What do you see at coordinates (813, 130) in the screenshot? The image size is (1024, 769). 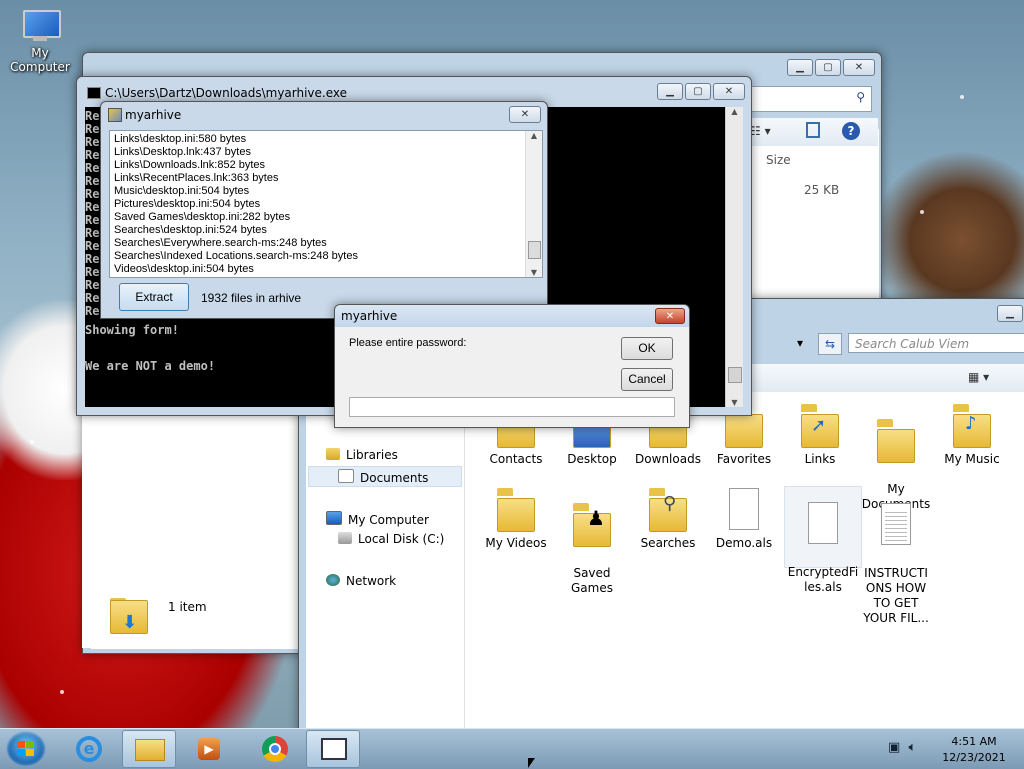 I see `preview-pane-icon` at bounding box center [813, 130].